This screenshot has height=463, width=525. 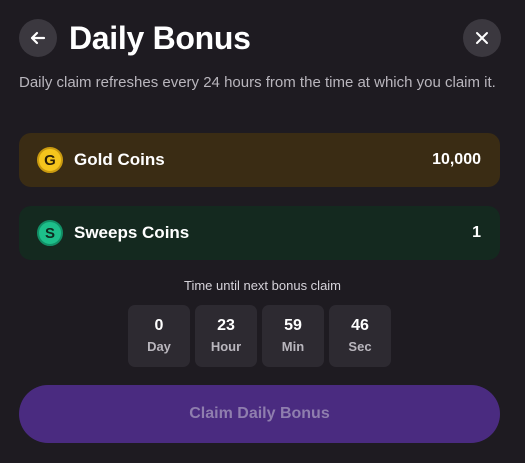 I want to click on close-button, so click(x=482, y=38).